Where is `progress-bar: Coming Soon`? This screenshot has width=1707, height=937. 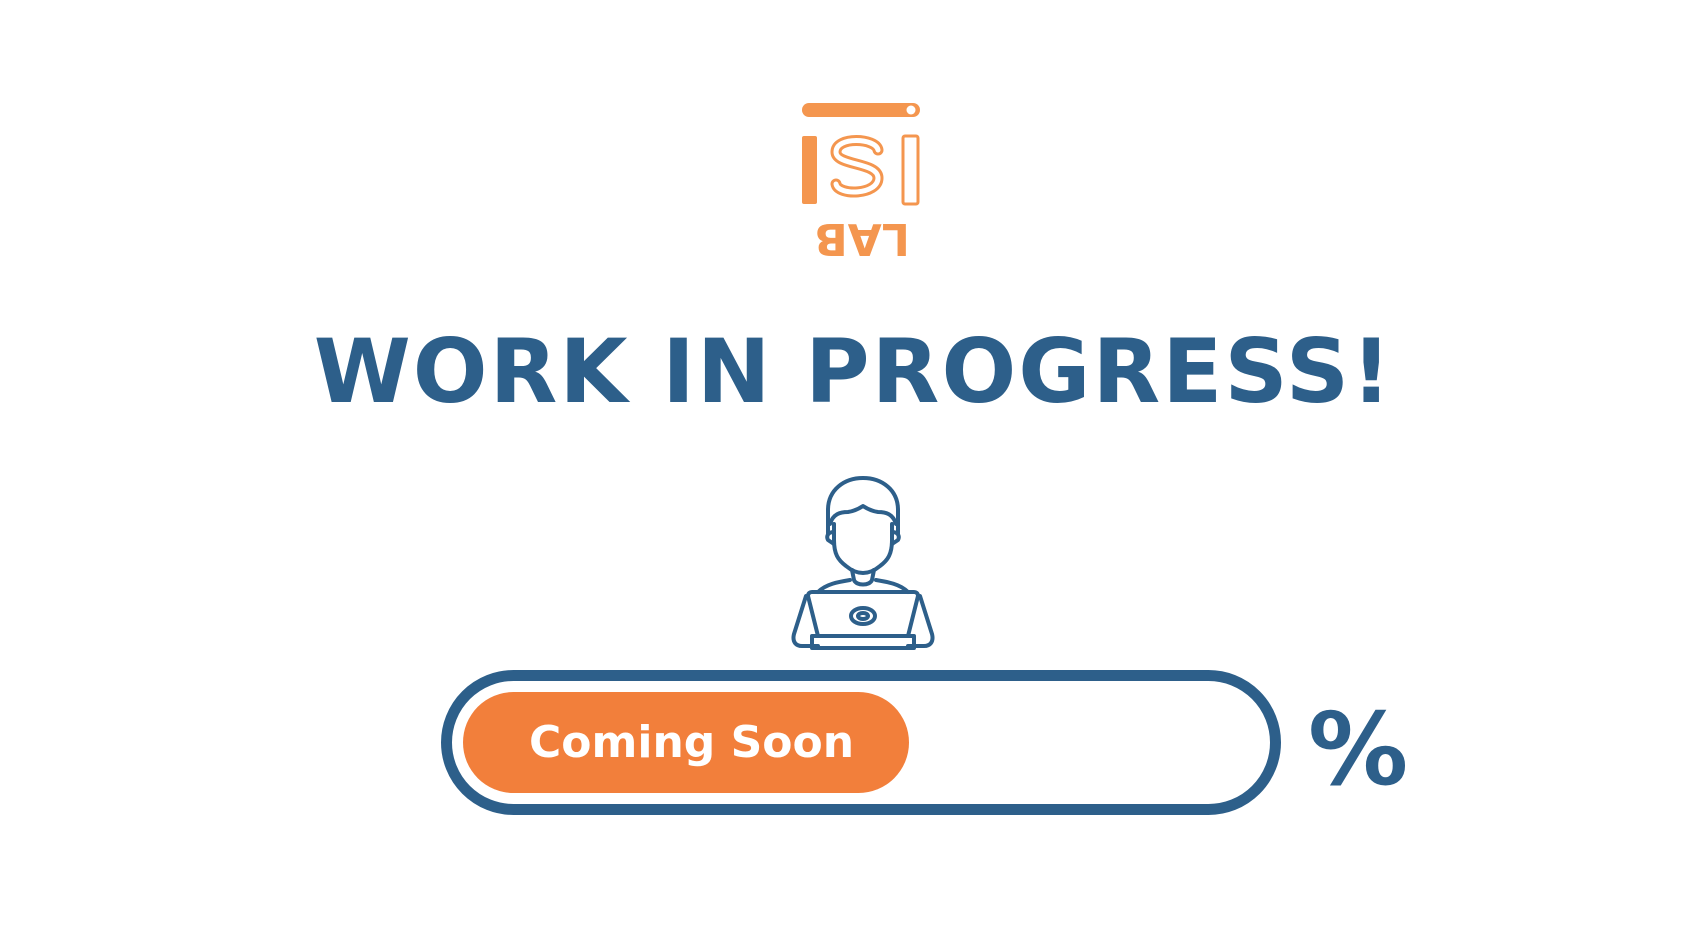 progress-bar: Coming Soon is located at coordinates (861, 742).